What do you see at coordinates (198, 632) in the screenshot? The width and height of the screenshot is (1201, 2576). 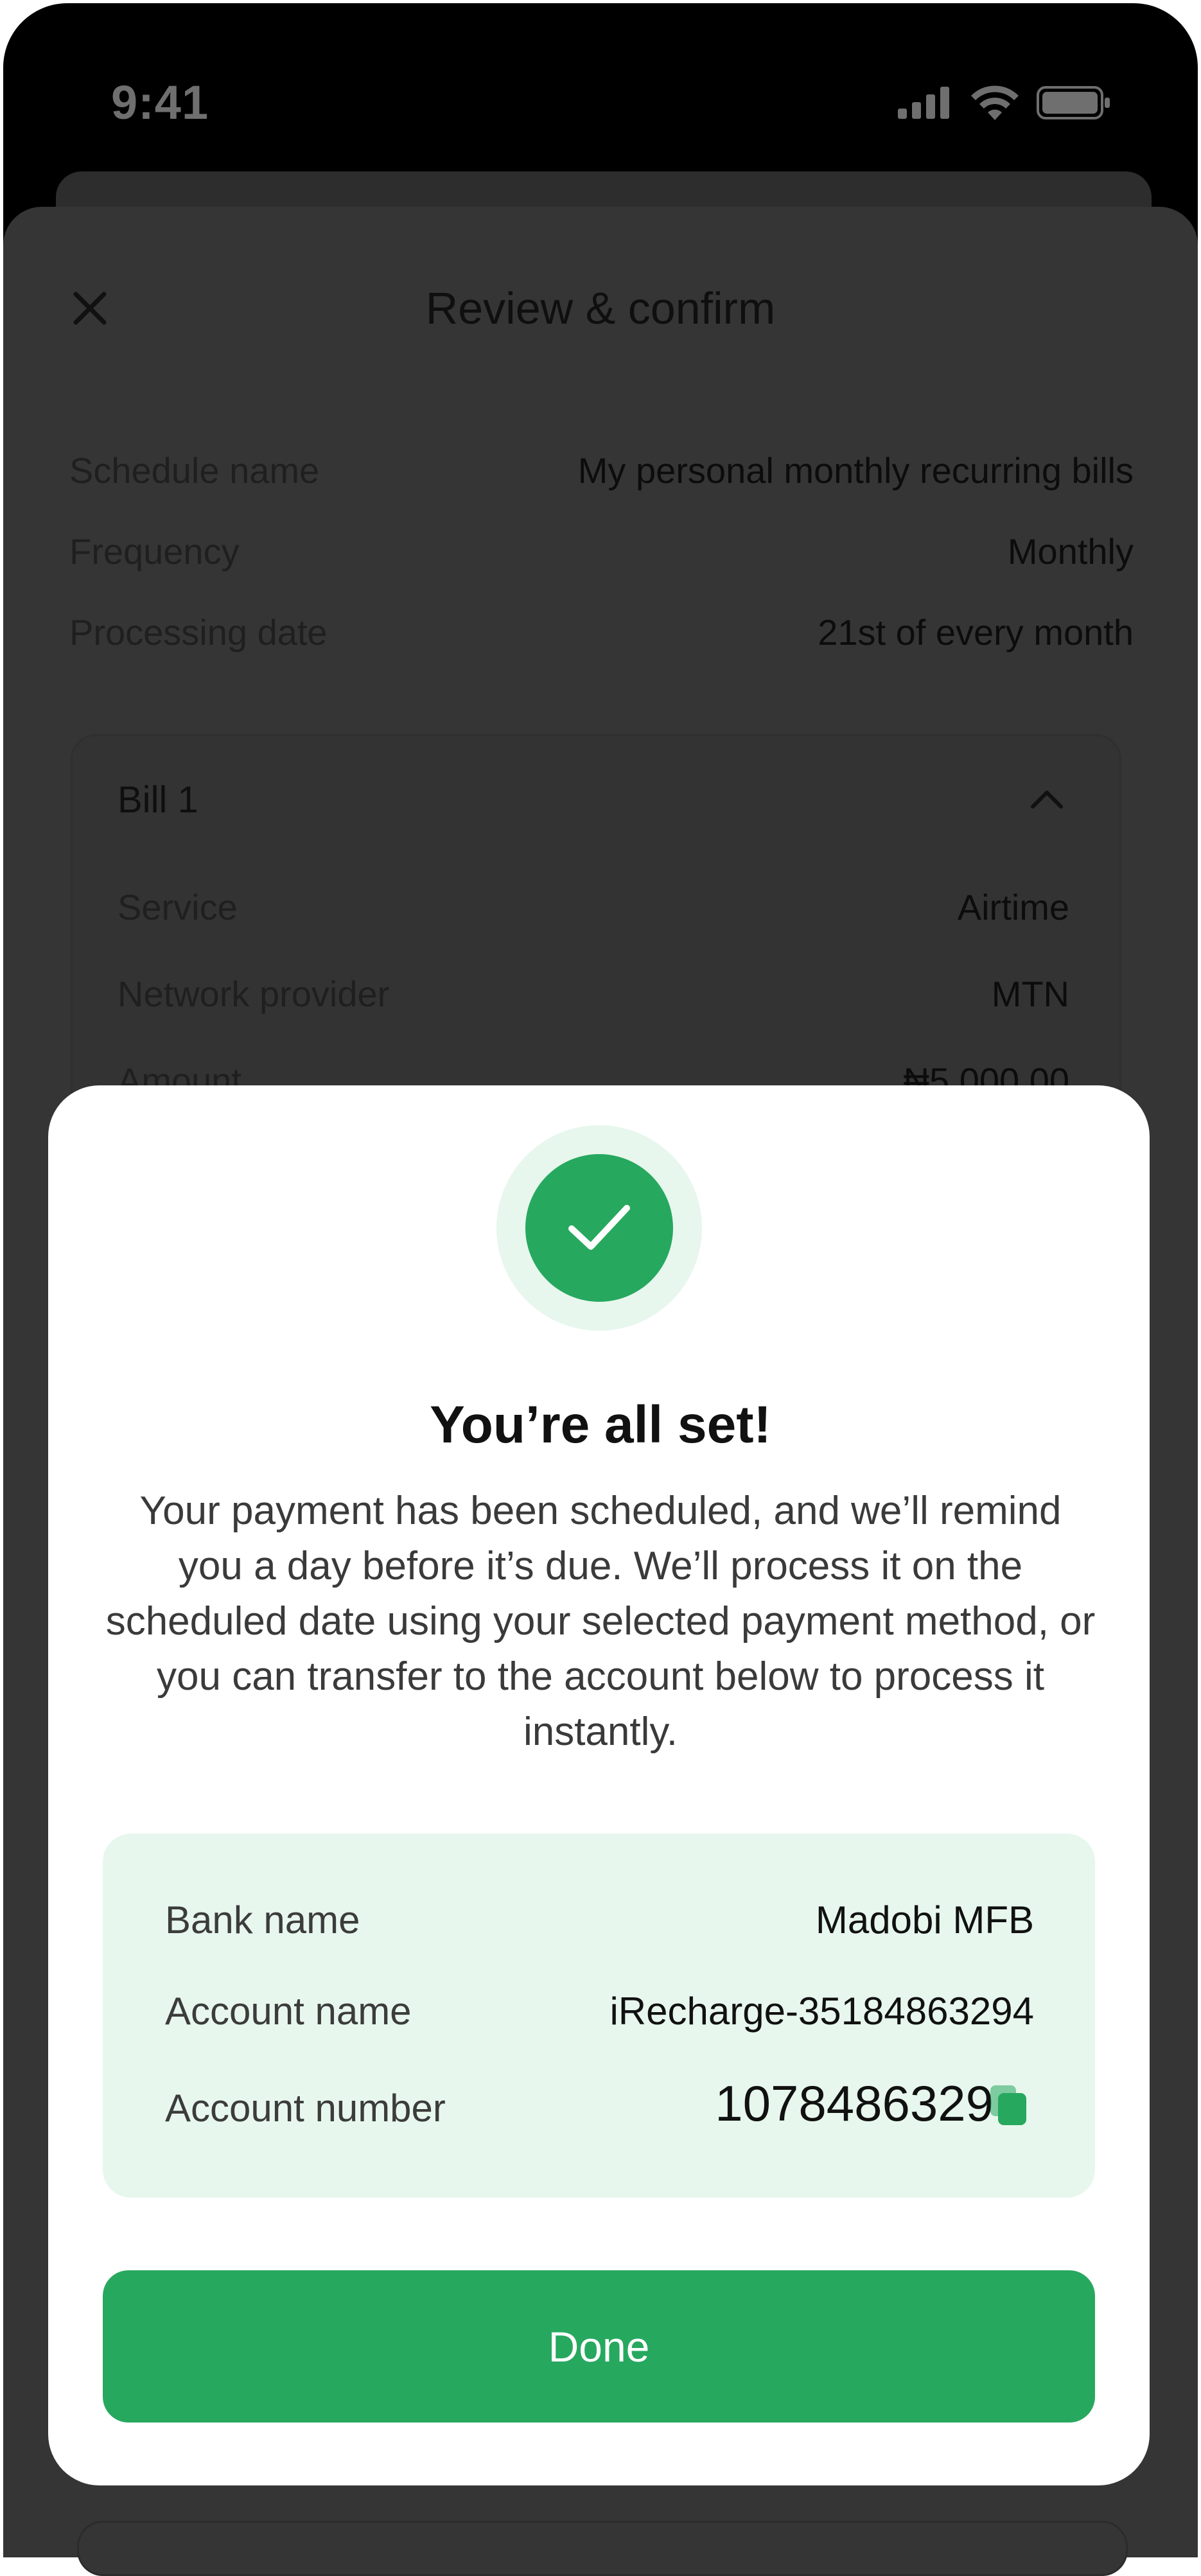 I see `processing-date-label: Processing date` at bounding box center [198, 632].